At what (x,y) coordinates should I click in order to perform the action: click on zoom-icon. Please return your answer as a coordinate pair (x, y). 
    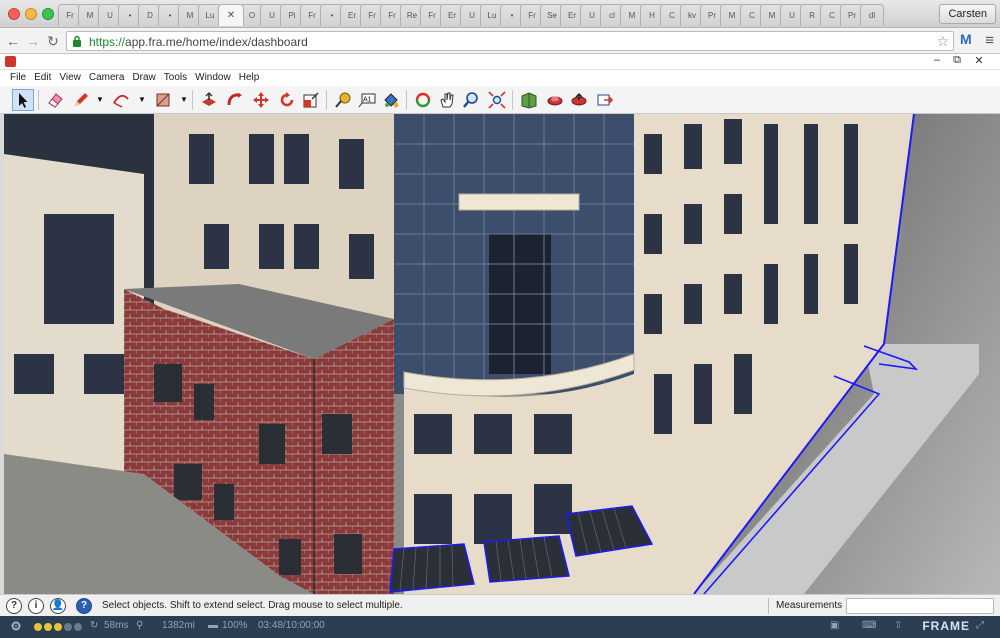
    Looking at the image, I should click on (470, 100).